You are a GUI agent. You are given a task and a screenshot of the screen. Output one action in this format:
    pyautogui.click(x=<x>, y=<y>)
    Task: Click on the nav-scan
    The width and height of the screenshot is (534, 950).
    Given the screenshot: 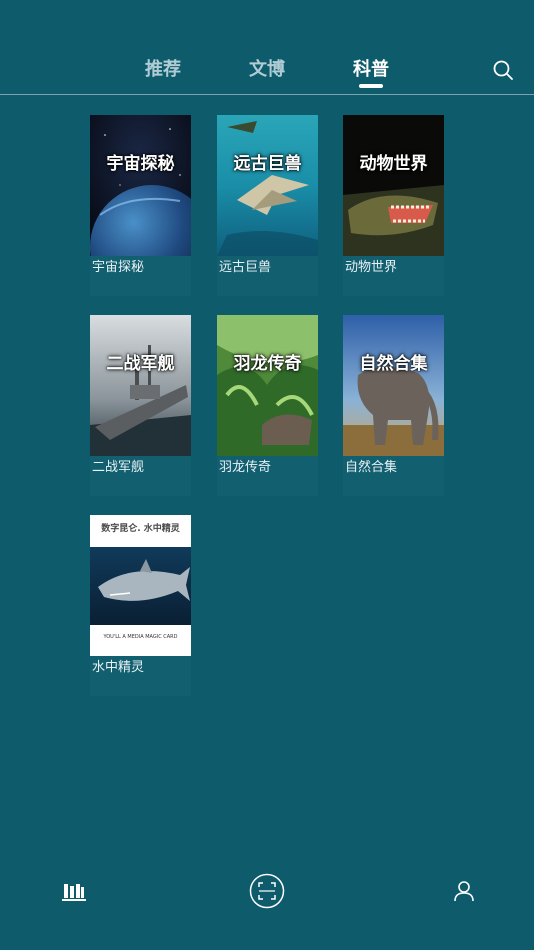 What is the action you would take?
    pyautogui.click(x=267, y=891)
    